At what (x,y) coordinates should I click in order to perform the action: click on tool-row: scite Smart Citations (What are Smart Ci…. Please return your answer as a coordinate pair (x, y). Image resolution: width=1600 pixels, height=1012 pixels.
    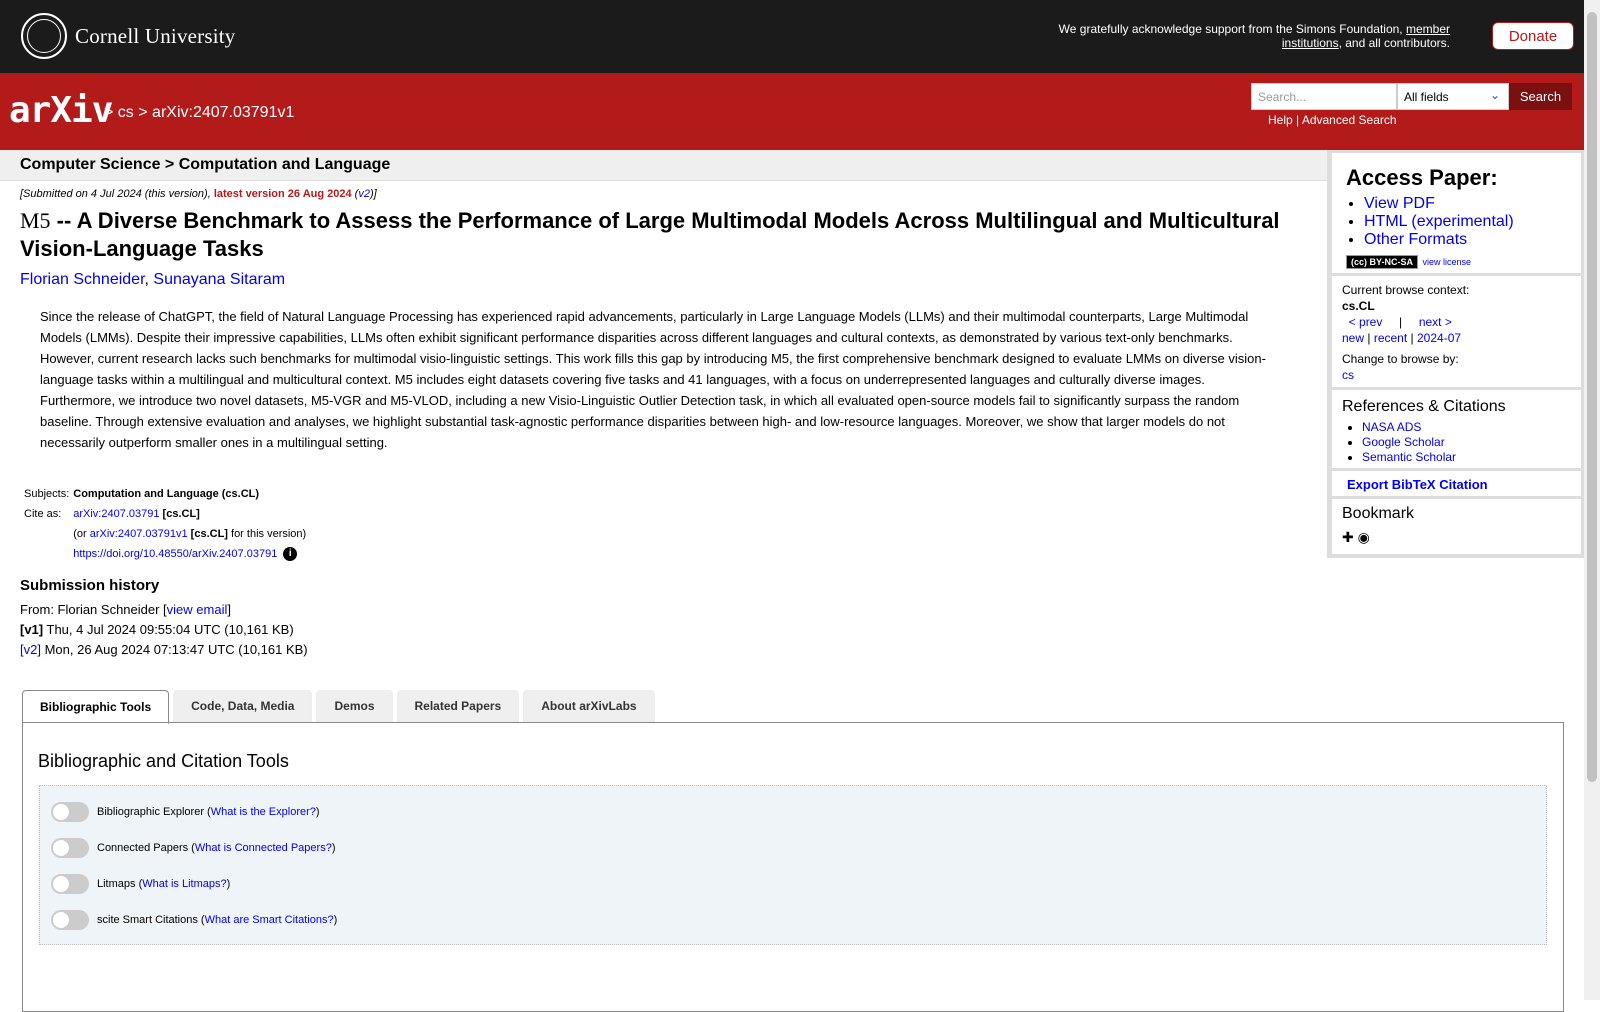
    Looking at the image, I should click on (194, 920).